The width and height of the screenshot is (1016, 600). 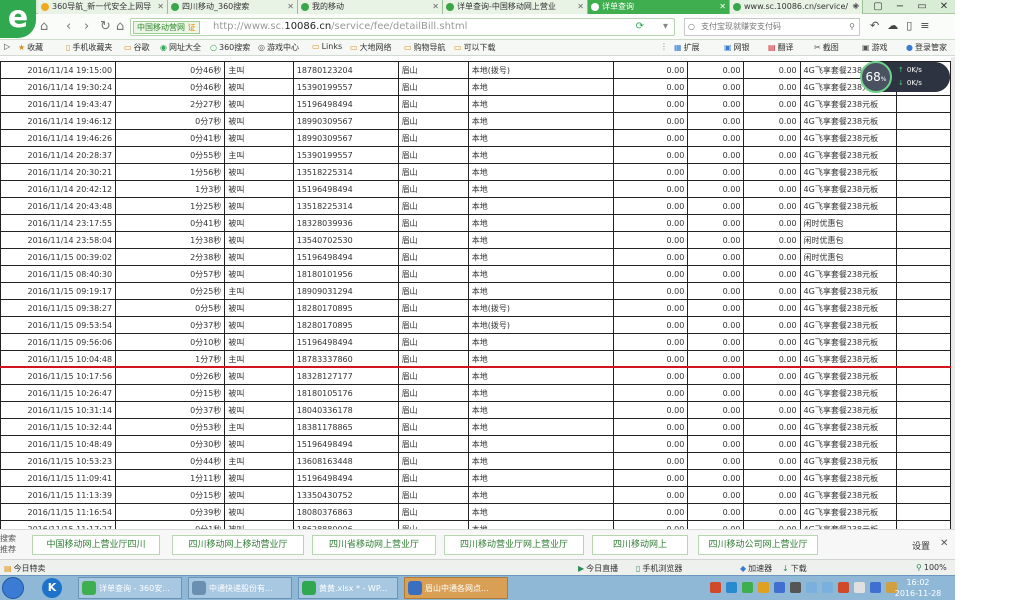 What do you see at coordinates (30, 47) in the screenshot?
I see `fav-collect: ★ 收藏` at bounding box center [30, 47].